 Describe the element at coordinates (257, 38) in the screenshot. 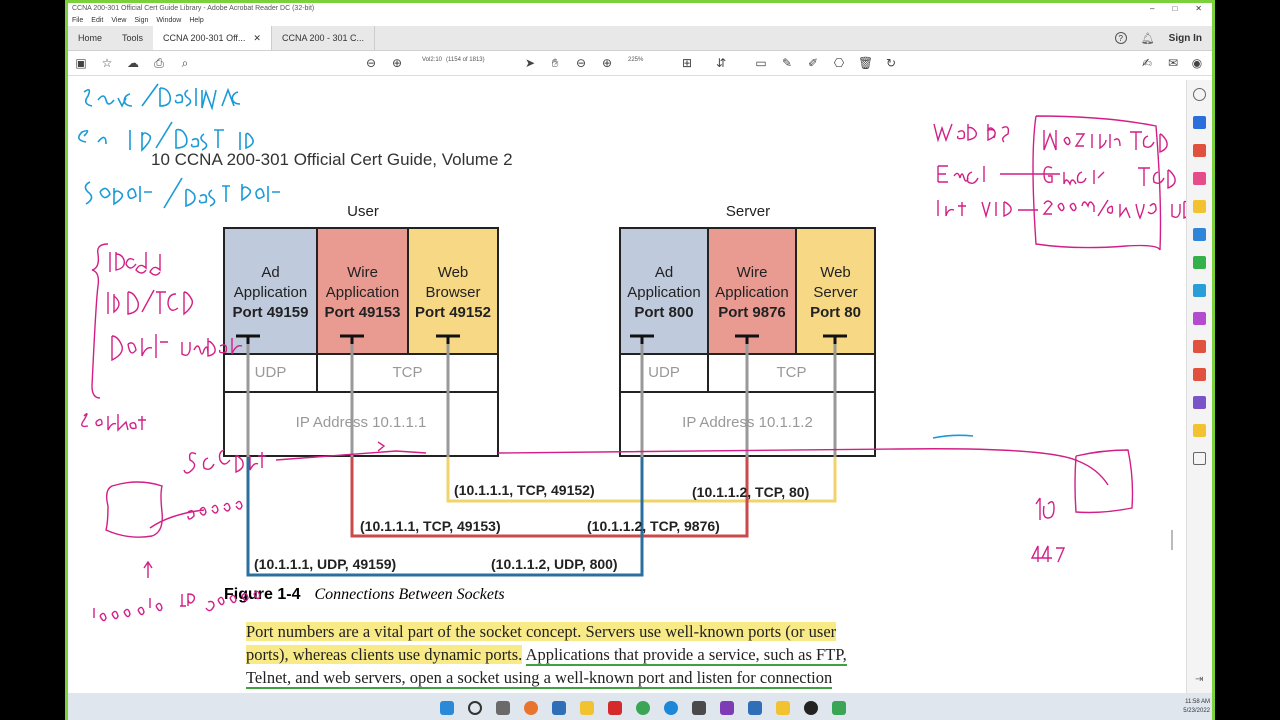

I see `tab-close-icon: ✕` at that location.